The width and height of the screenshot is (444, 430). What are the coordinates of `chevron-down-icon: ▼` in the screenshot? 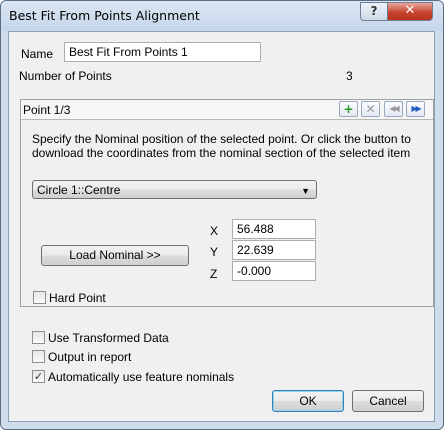 It's located at (305, 191).